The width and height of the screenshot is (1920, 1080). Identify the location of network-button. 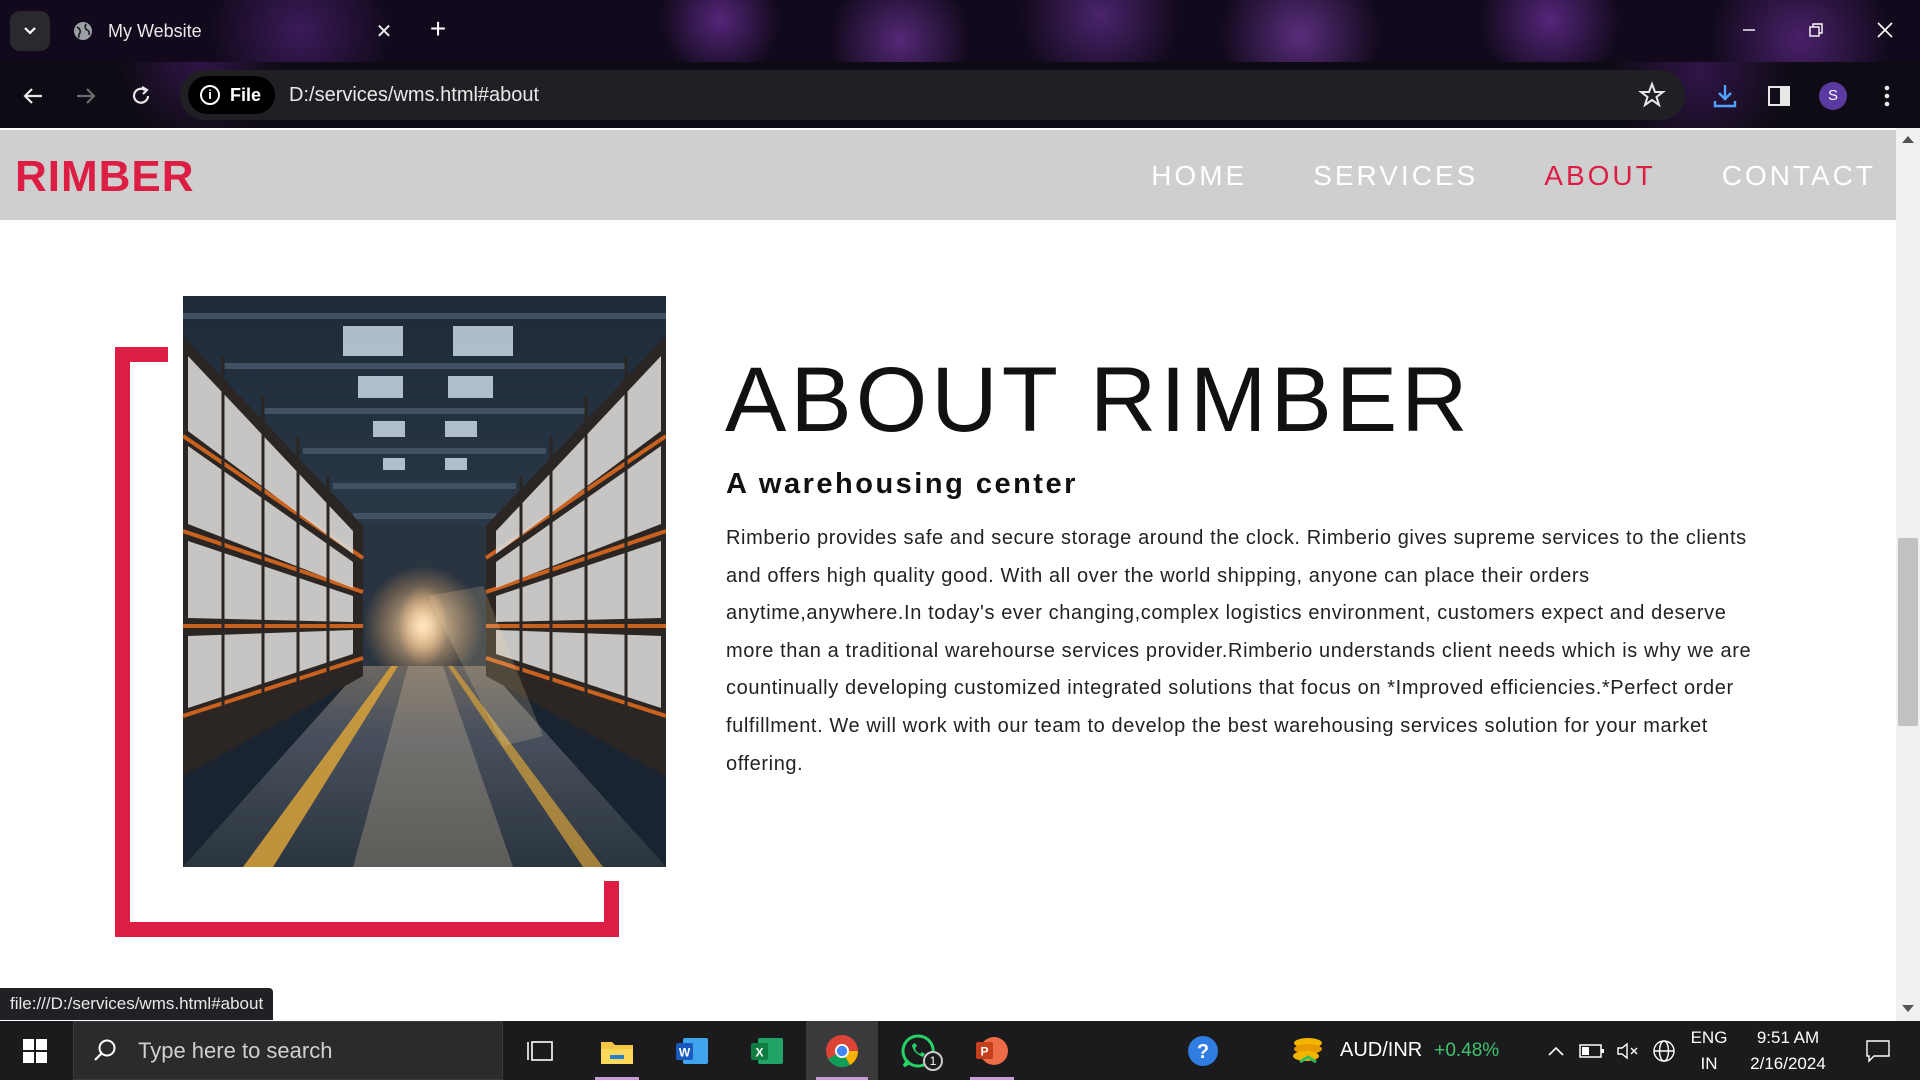
(1664, 1050).